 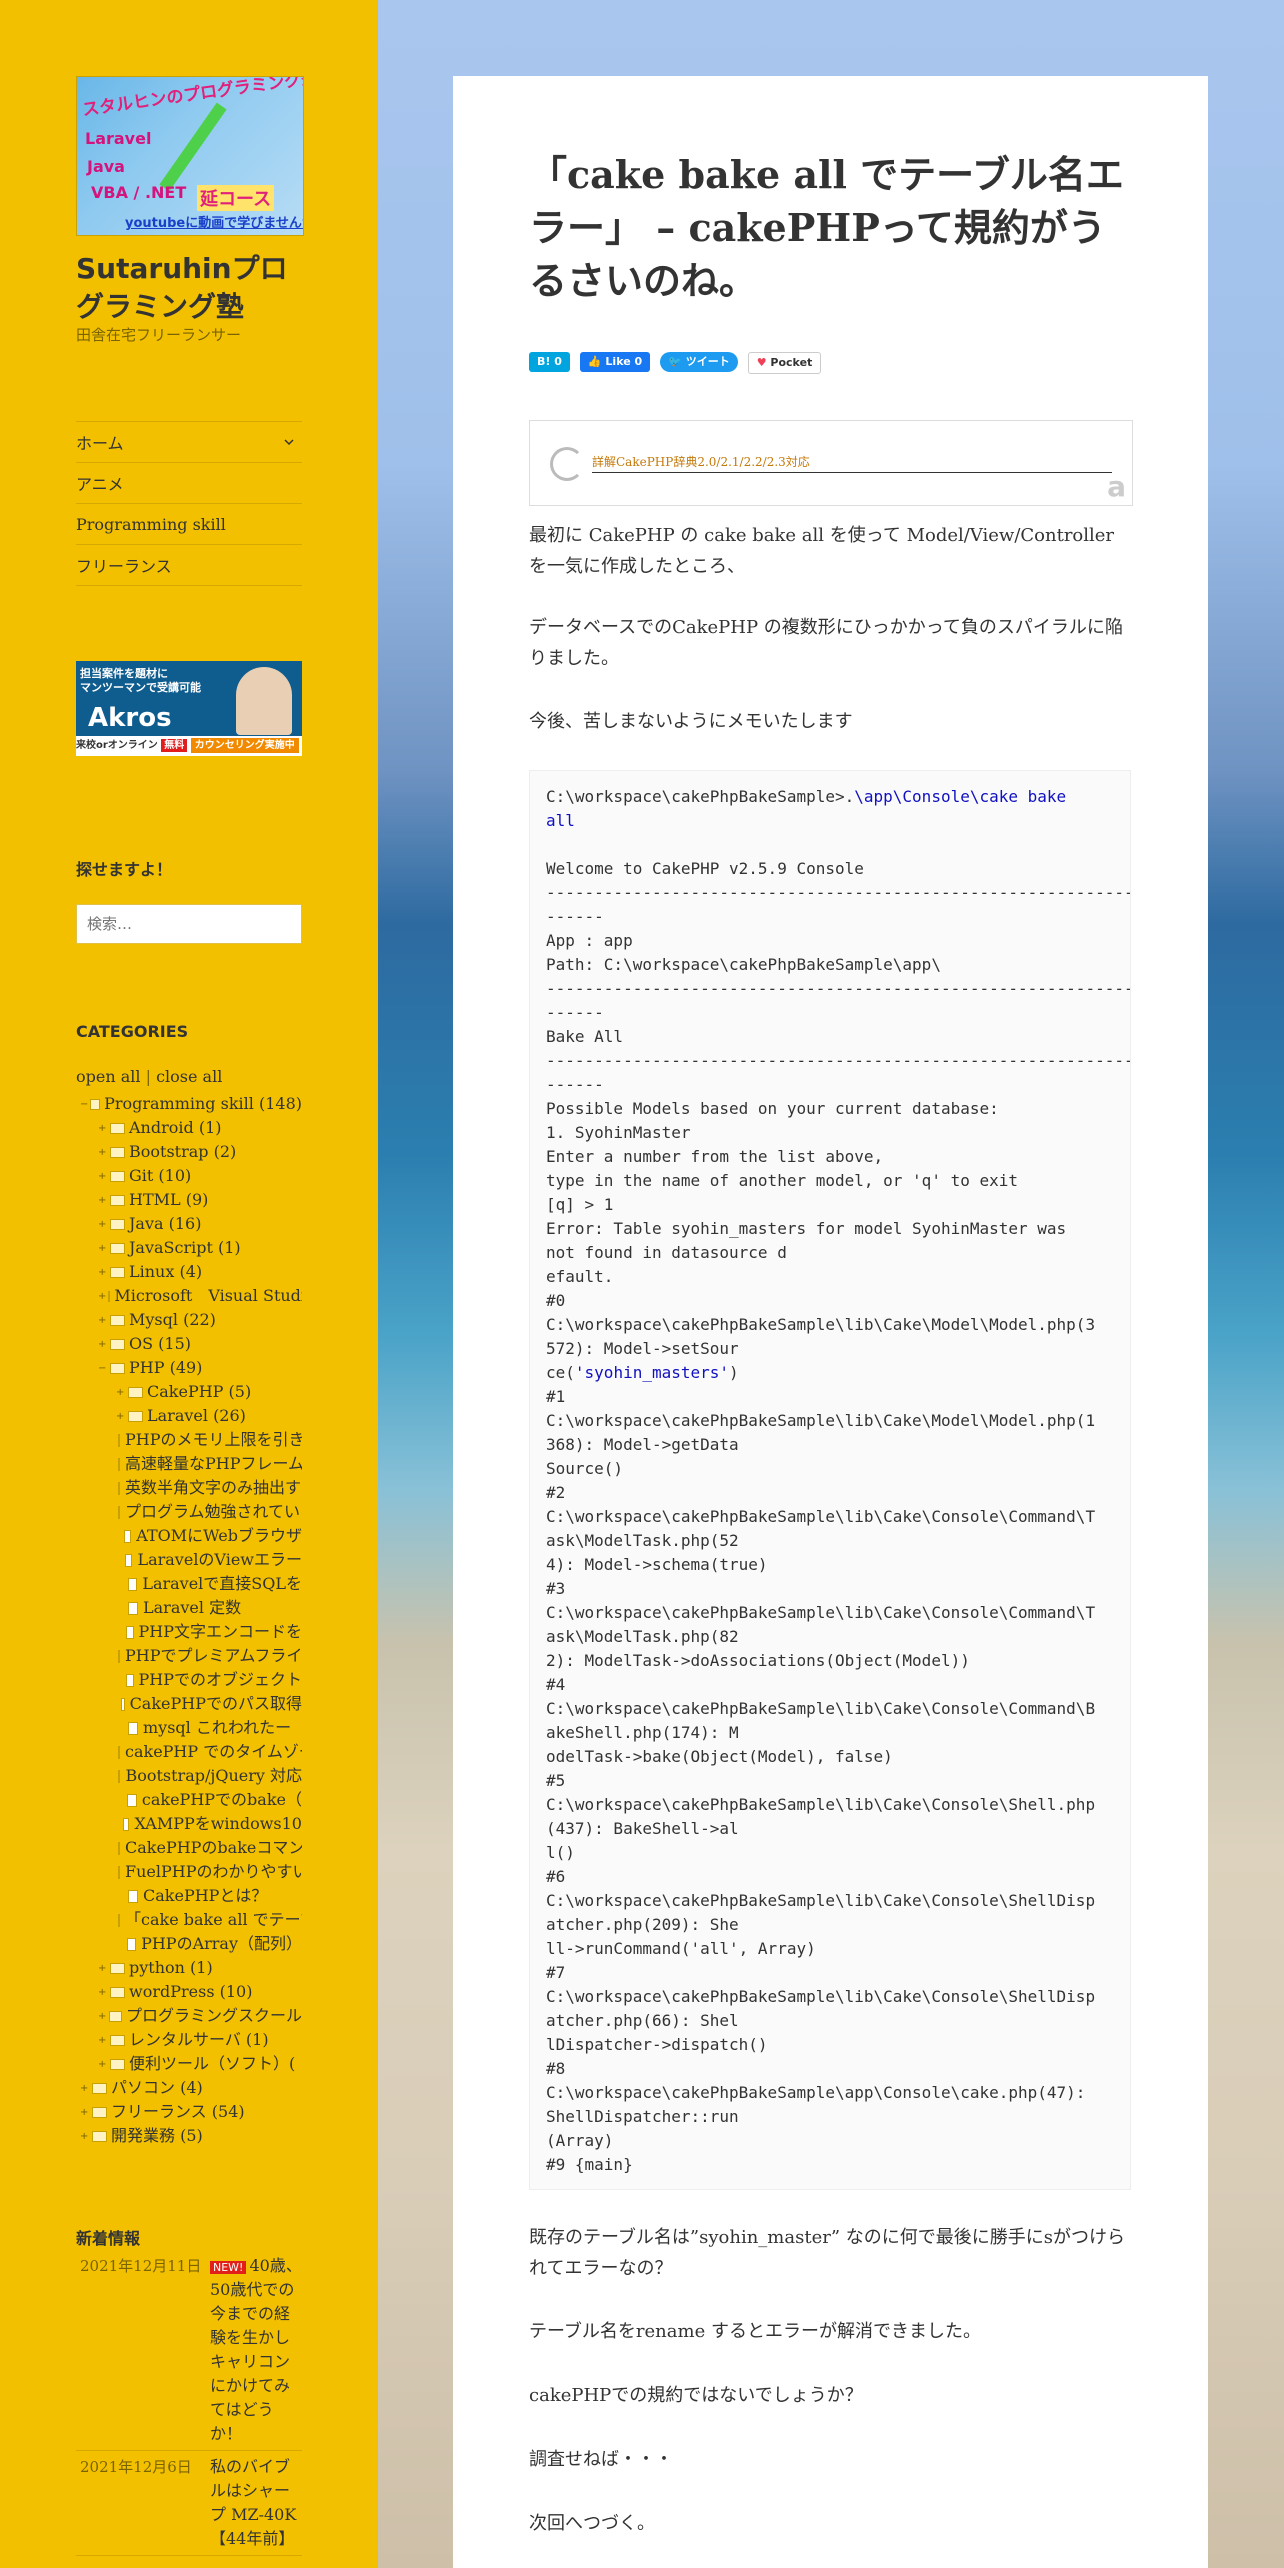 I want to click on category-item: + wordPress (10), so click(x=189, y=1992).